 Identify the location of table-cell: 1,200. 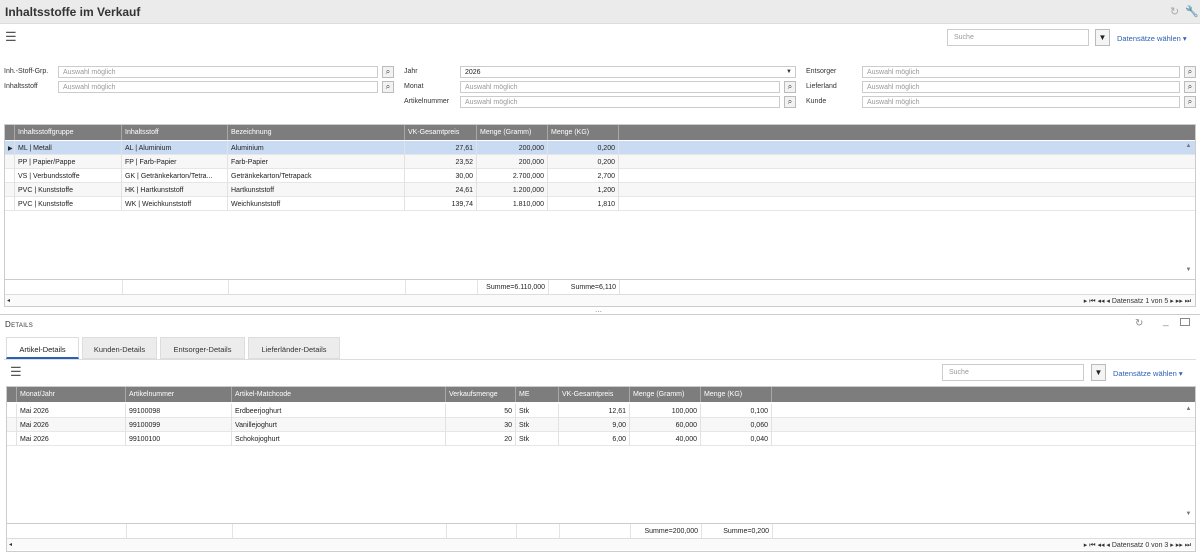
(583, 190).